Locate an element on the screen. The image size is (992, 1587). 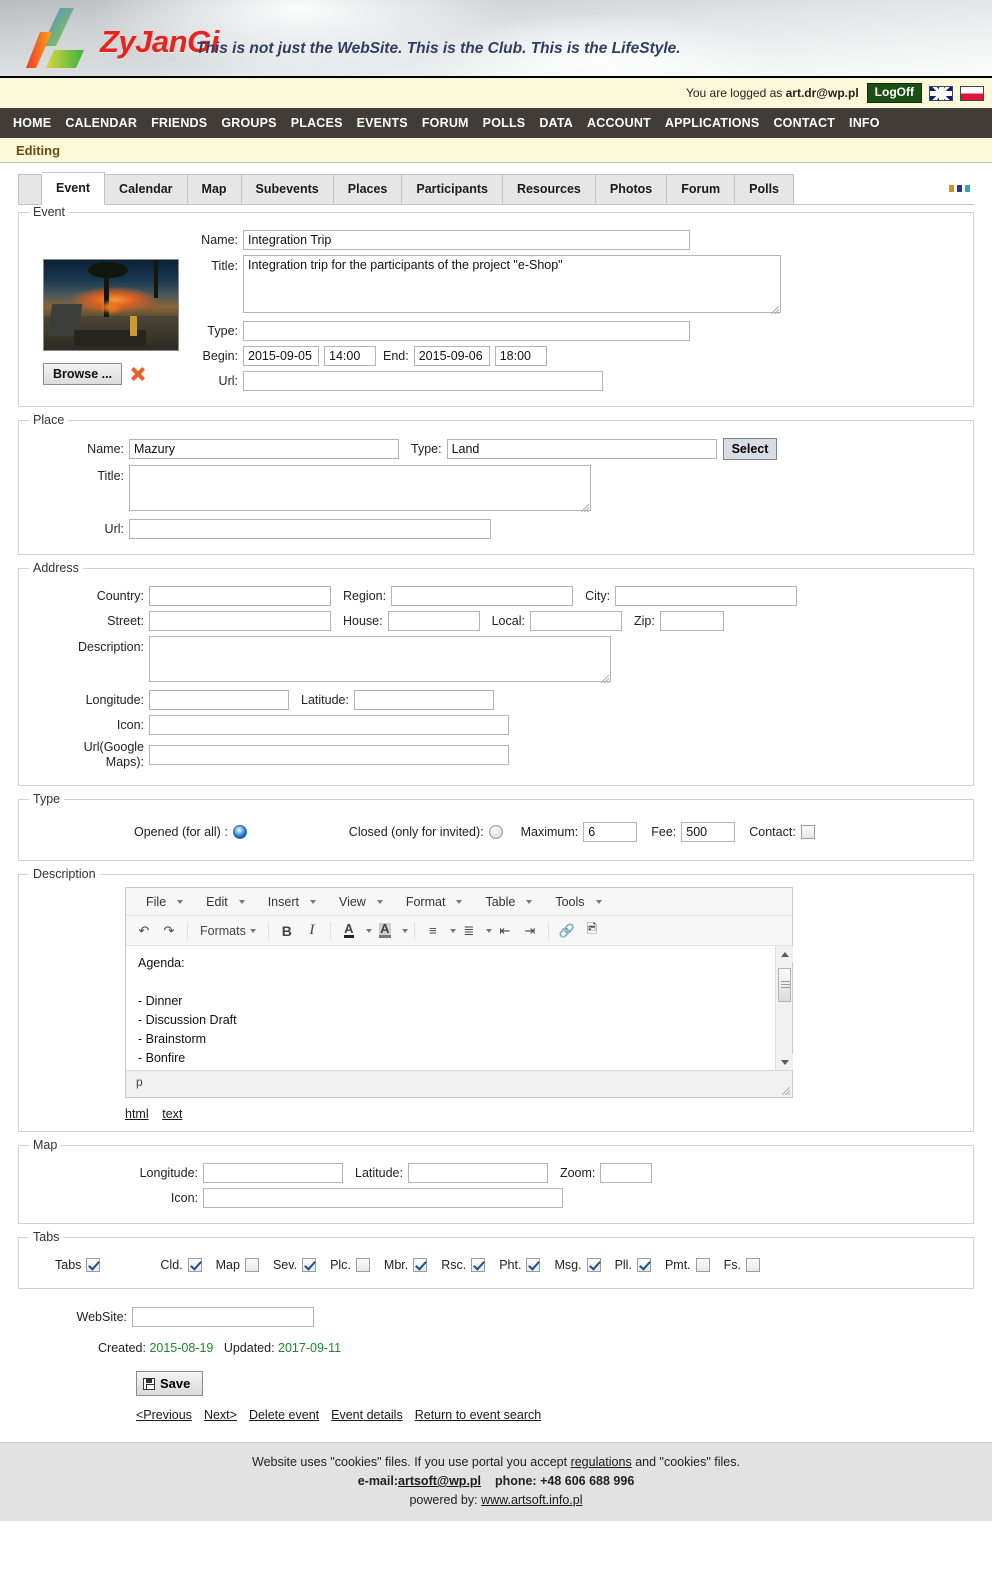
event-end-time-input is located at coordinates (520, 356).